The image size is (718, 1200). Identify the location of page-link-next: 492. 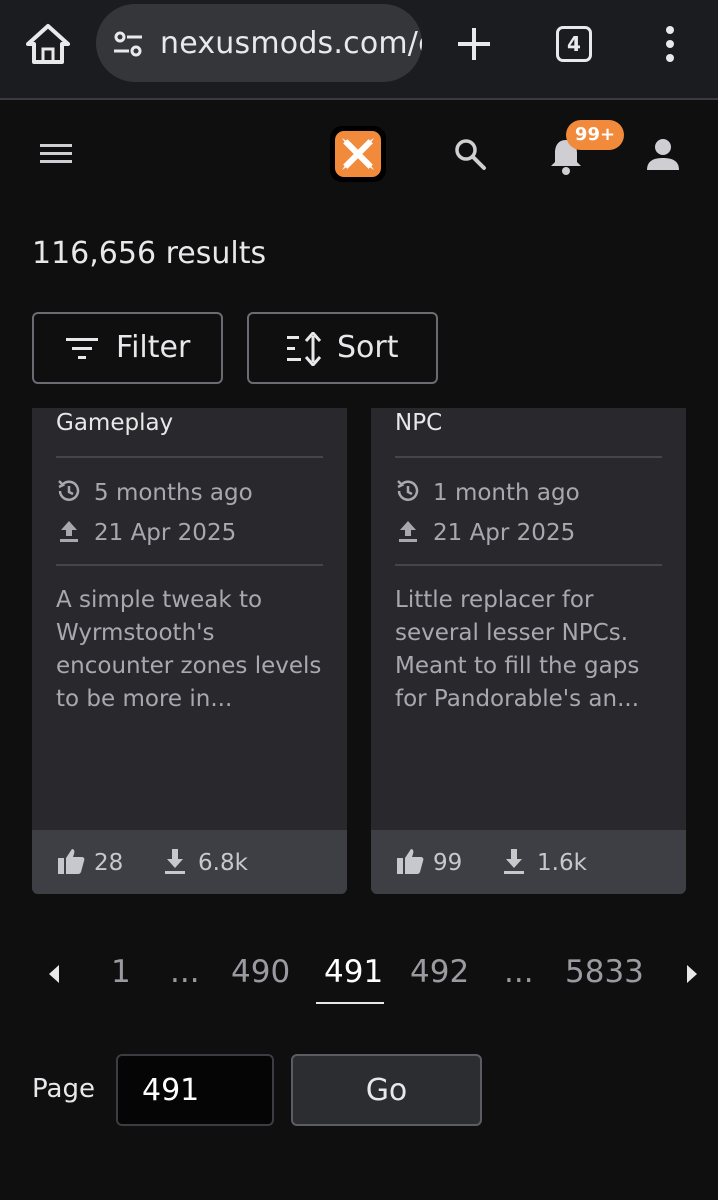
(439, 972).